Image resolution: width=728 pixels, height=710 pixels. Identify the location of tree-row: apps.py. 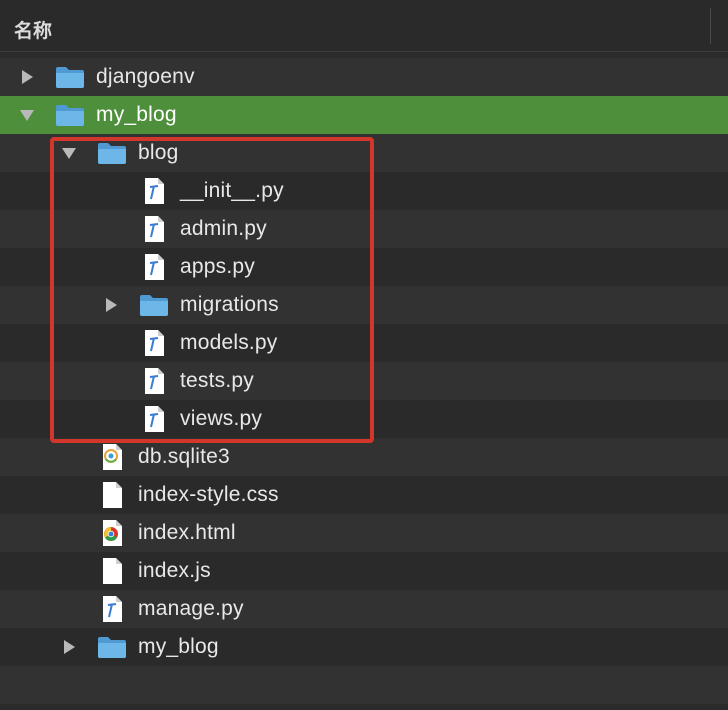
(364, 267).